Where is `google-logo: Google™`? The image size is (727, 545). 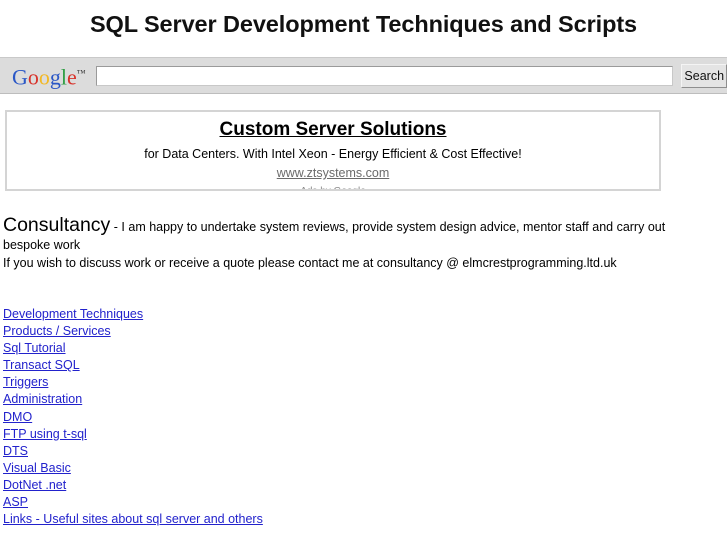 google-logo: Google™ is located at coordinates (49, 75).